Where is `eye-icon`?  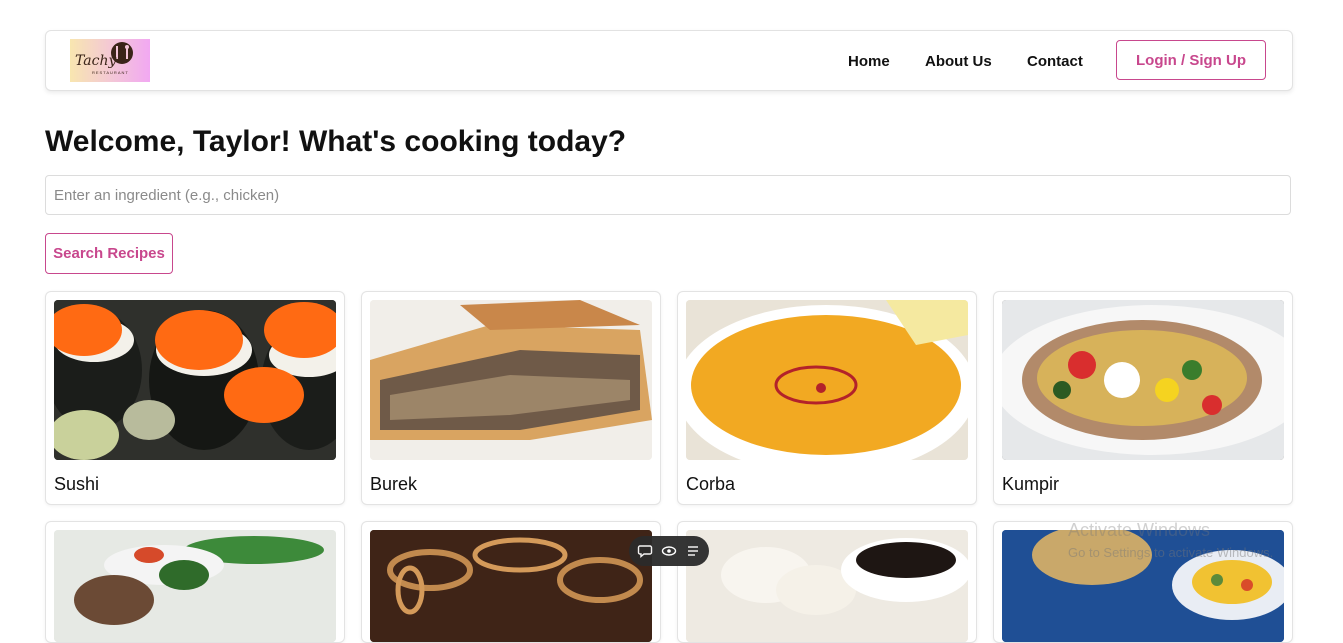
eye-icon is located at coordinates (669, 551).